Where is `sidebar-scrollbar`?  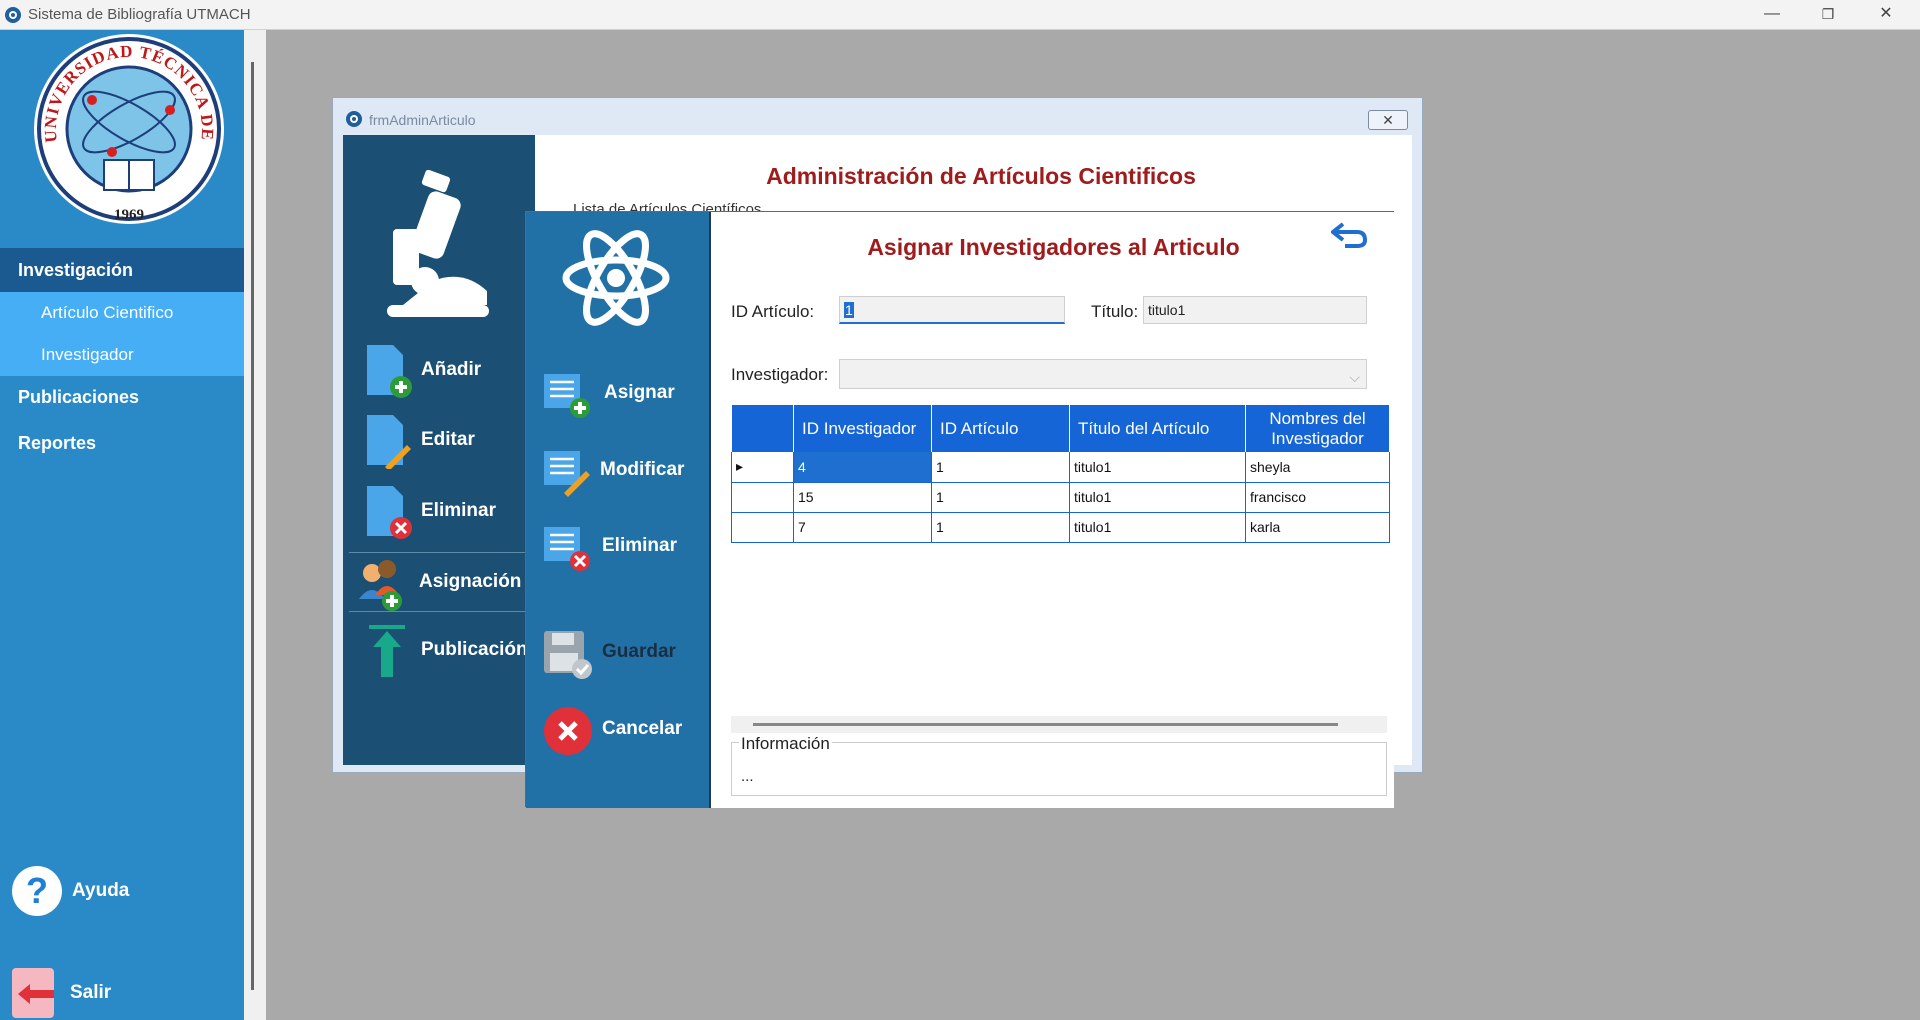 sidebar-scrollbar is located at coordinates (252, 526).